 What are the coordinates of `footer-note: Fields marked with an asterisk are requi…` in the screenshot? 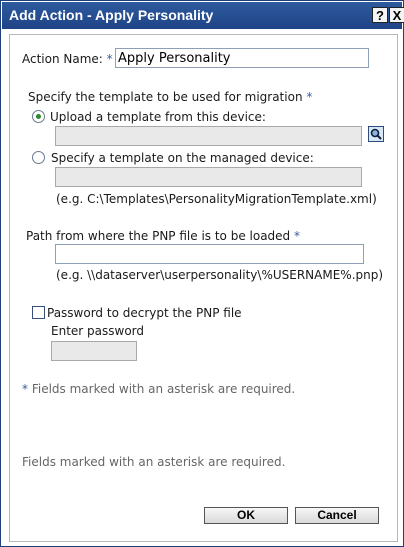 It's located at (154, 462).